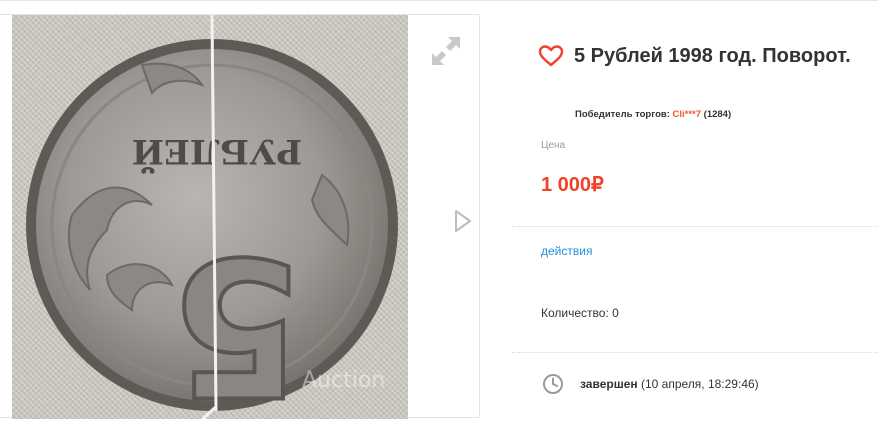  What do you see at coordinates (717, 114) in the screenshot?
I see `winner-rating: (1284)` at bounding box center [717, 114].